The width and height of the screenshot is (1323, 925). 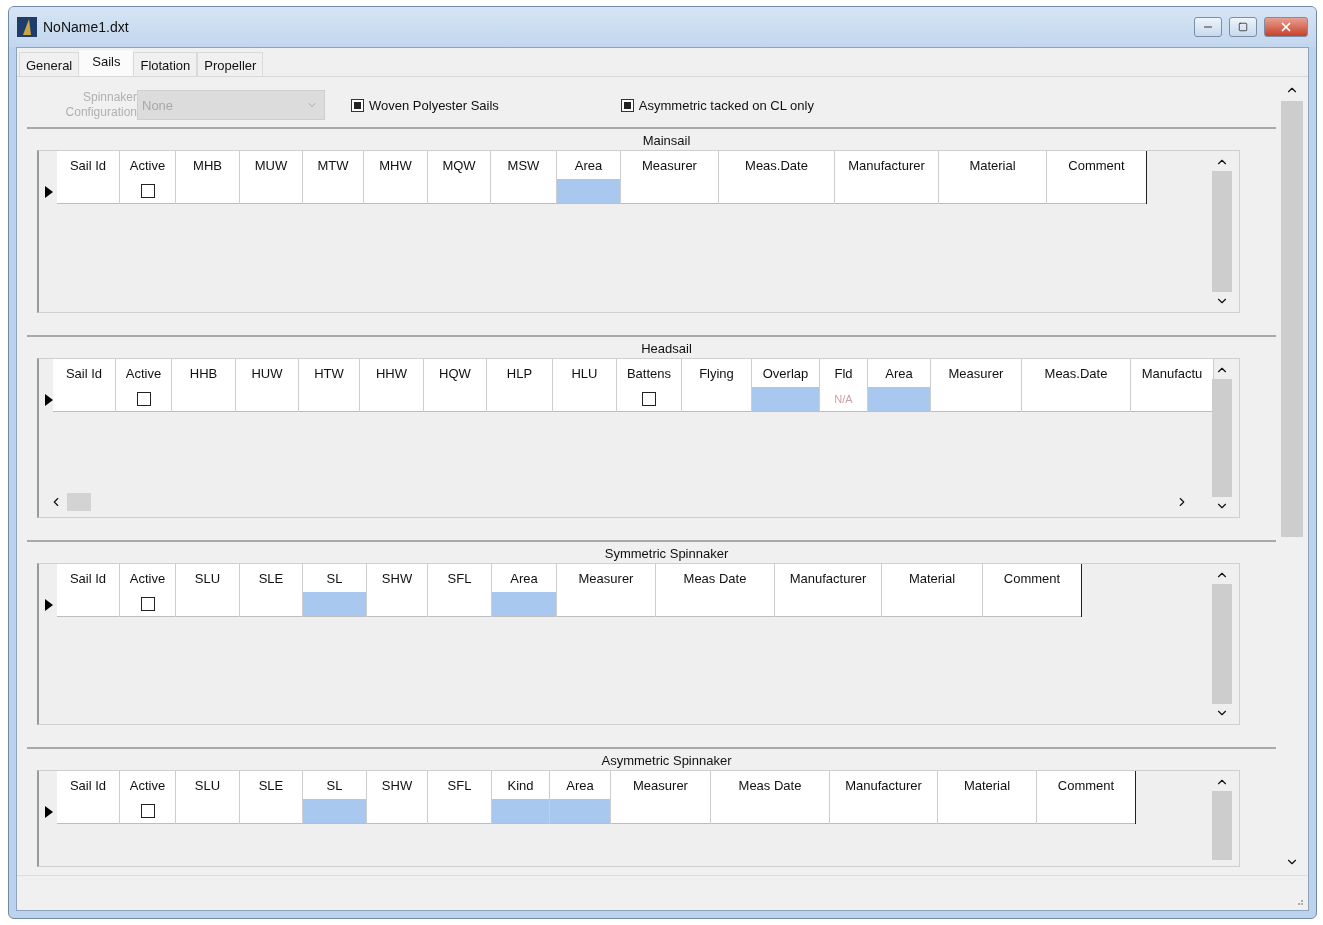 I want to click on column-header: HHB, so click(x=203, y=373).